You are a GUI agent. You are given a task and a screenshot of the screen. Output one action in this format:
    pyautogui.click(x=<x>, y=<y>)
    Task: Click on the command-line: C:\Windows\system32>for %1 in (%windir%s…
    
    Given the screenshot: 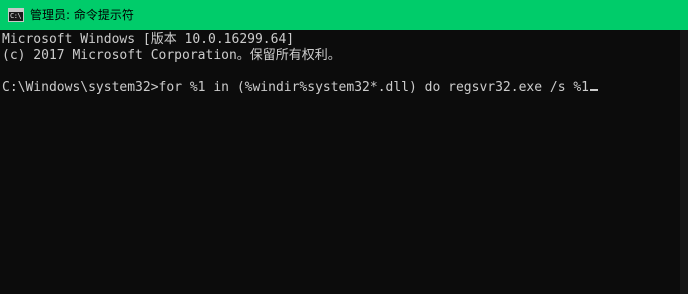 What is the action you would take?
    pyautogui.click(x=300, y=88)
    